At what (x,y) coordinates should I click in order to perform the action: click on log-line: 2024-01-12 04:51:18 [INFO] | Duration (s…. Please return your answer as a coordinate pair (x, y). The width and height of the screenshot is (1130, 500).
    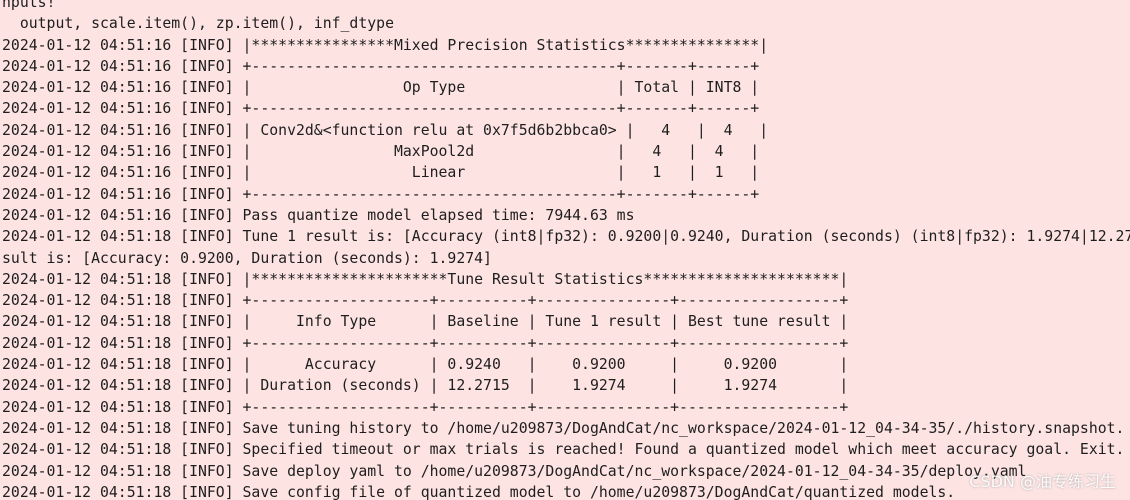
    Looking at the image, I should click on (425, 386).